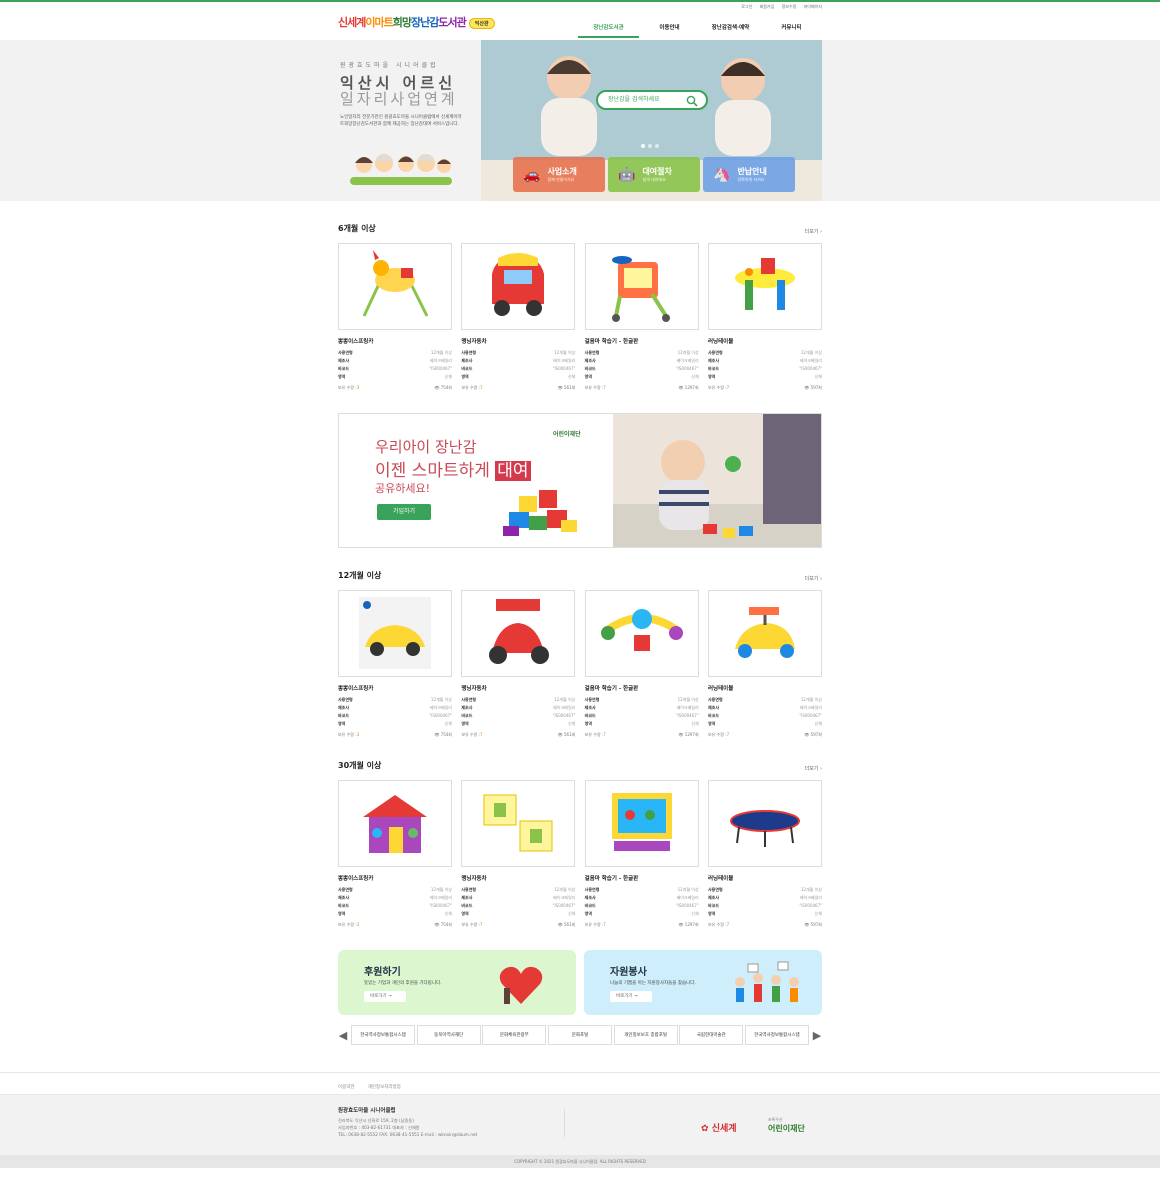 The width and height of the screenshot is (1160, 1184). I want to click on robot-icon: 🤖, so click(627, 174).